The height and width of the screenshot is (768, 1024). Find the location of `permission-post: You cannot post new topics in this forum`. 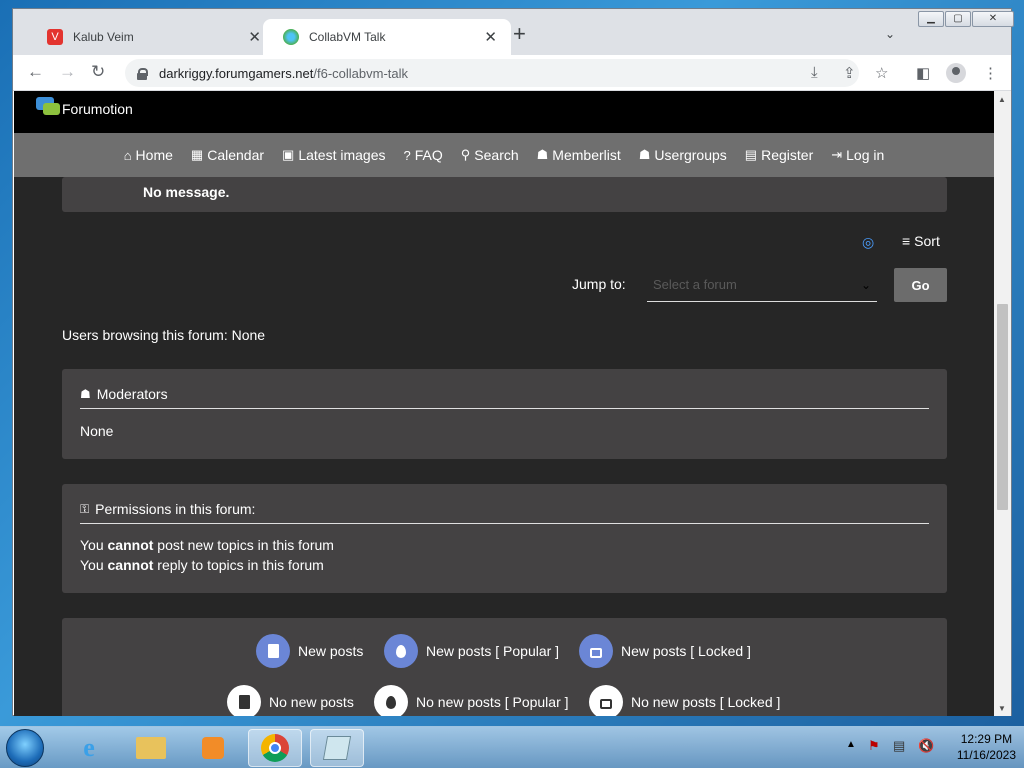

permission-post: You cannot post new topics in this forum is located at coordinates (207, 545).